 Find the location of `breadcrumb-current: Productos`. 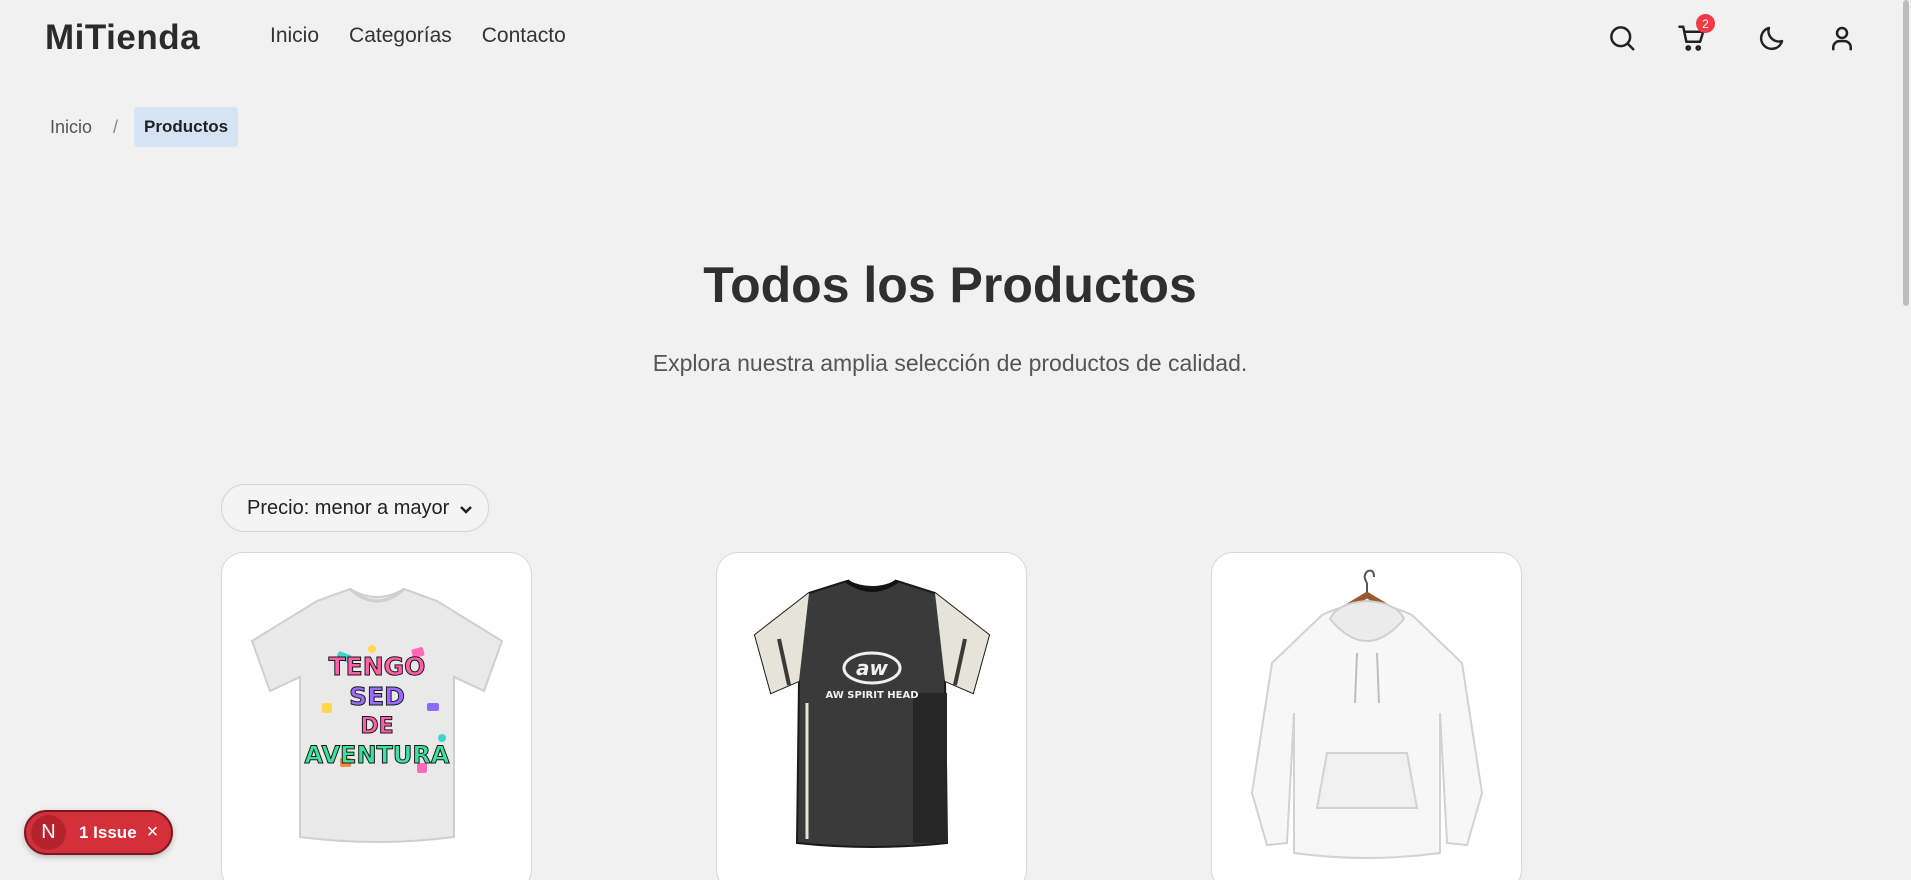

breadcrumb-current: Productos is located at coordinates (186, 127).